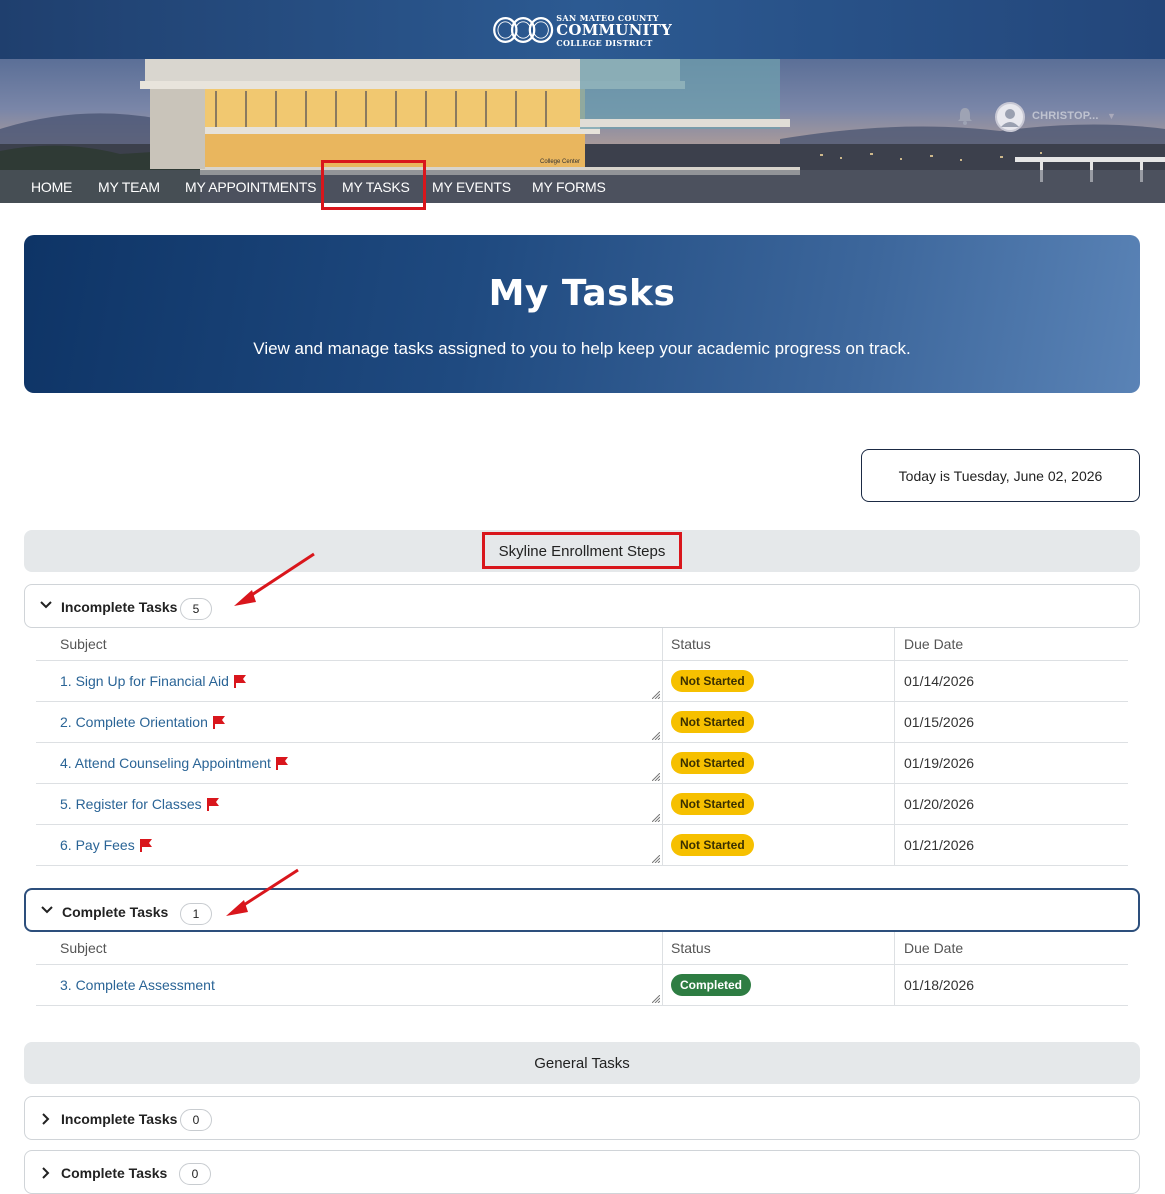  What do you see at coordinates (1011, 722) in the screenshot?
I see `due-date-cell: 01/15/2026` at bounding box center [1011, 722].